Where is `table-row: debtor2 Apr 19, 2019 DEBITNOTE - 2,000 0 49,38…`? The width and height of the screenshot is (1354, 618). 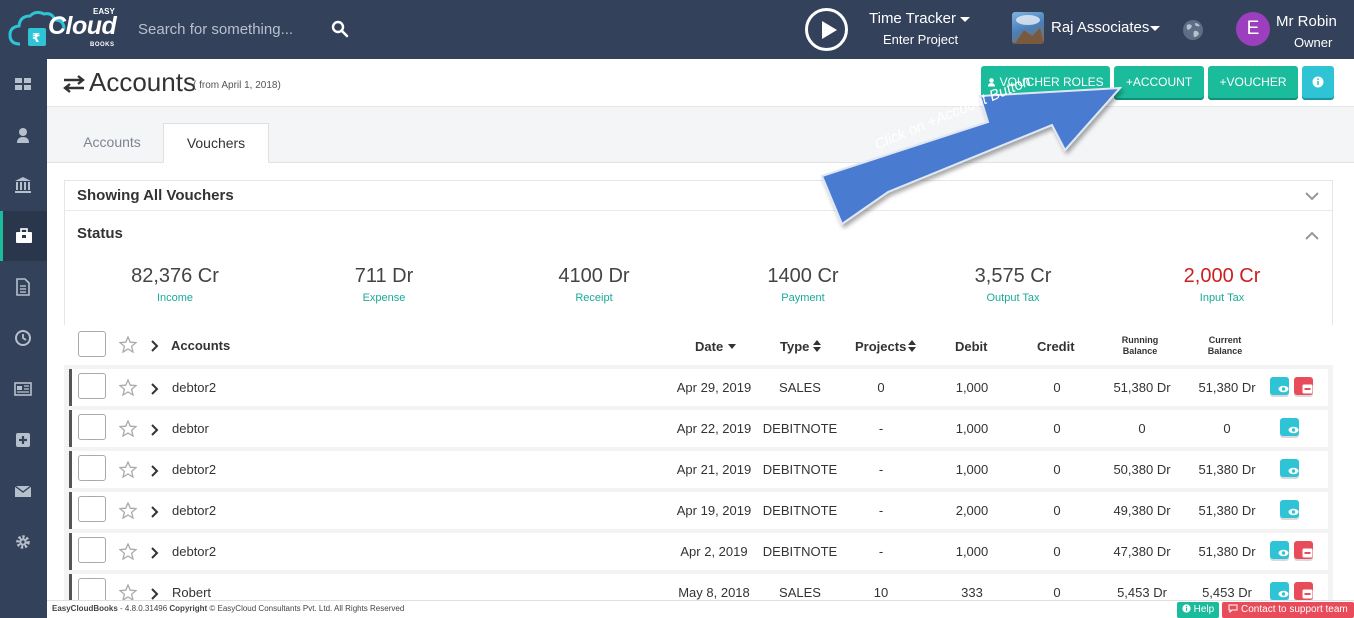
table-row: debtor2 Apr 19, 2019 DEBITNOTE - 2,000 0 49,38… is located at coordinates (698, 510).